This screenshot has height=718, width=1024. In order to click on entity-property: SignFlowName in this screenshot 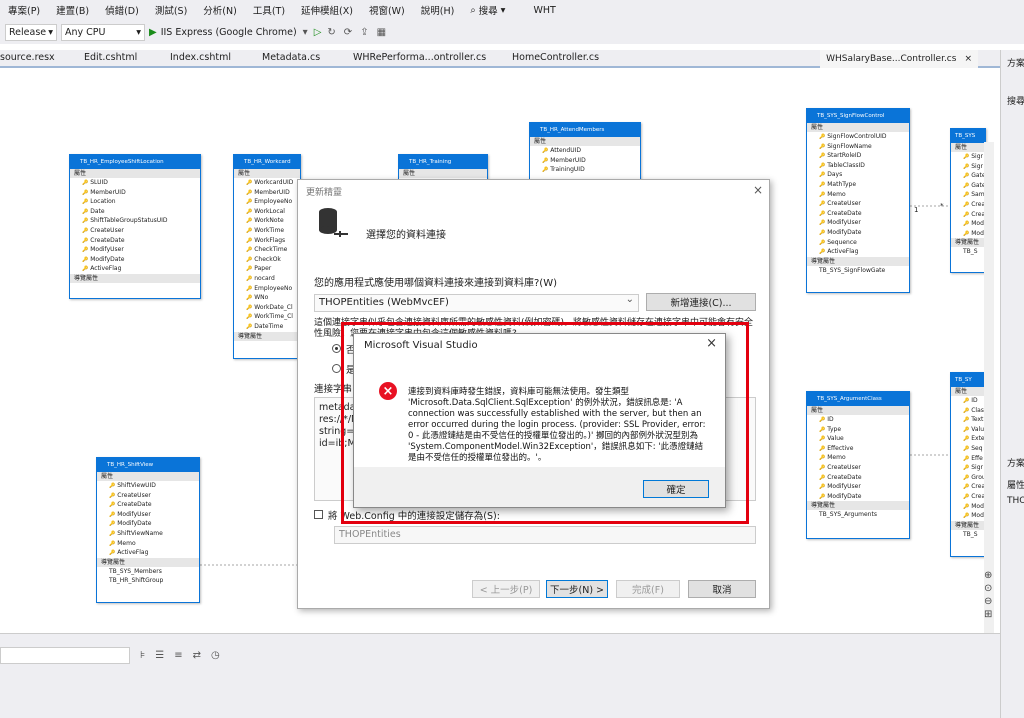, I will do `click(858, 147)`.